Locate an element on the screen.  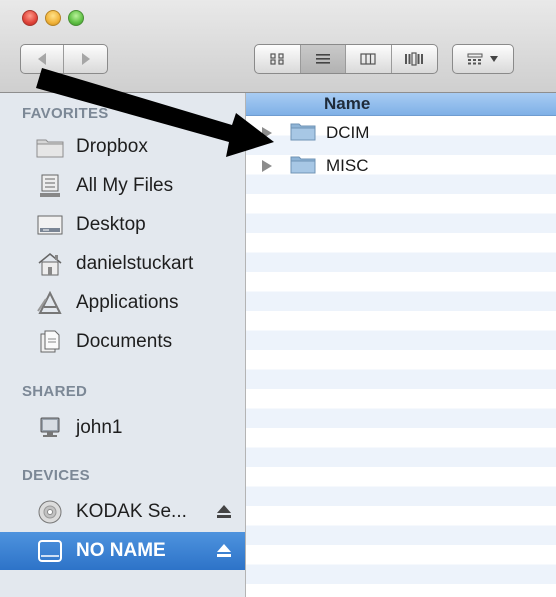
sidebar-item-label: Dropbox is located at coordinates (112, 146).